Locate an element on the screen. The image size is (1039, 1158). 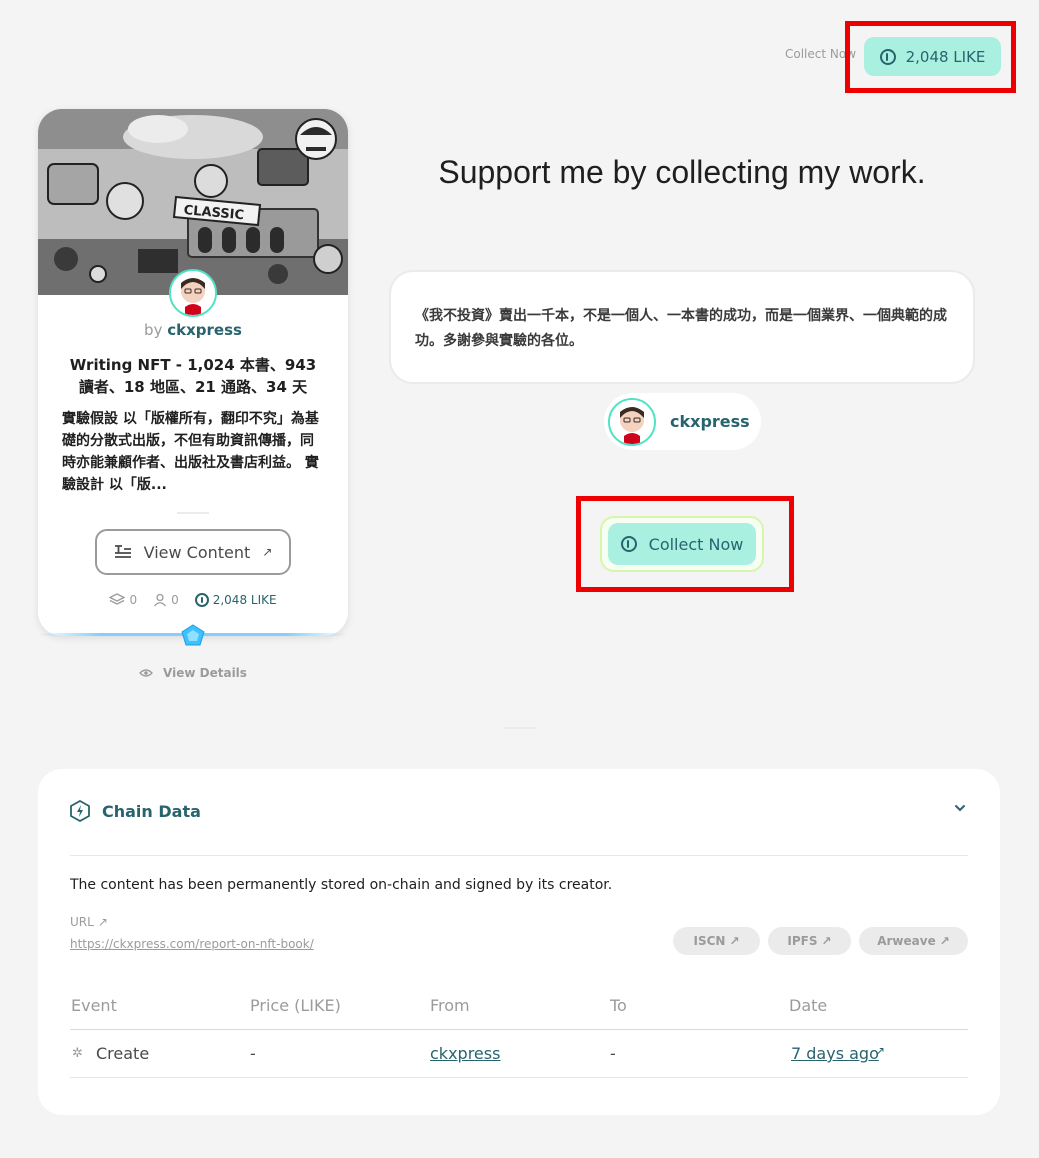
layers-icon is located at coordinates (117, 599).